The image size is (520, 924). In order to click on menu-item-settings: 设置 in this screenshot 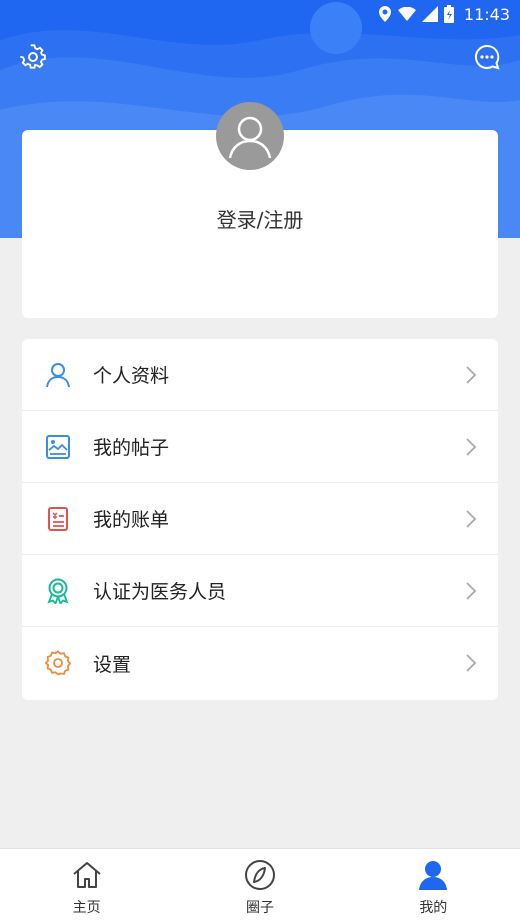, I will do `click(260, 663)`.